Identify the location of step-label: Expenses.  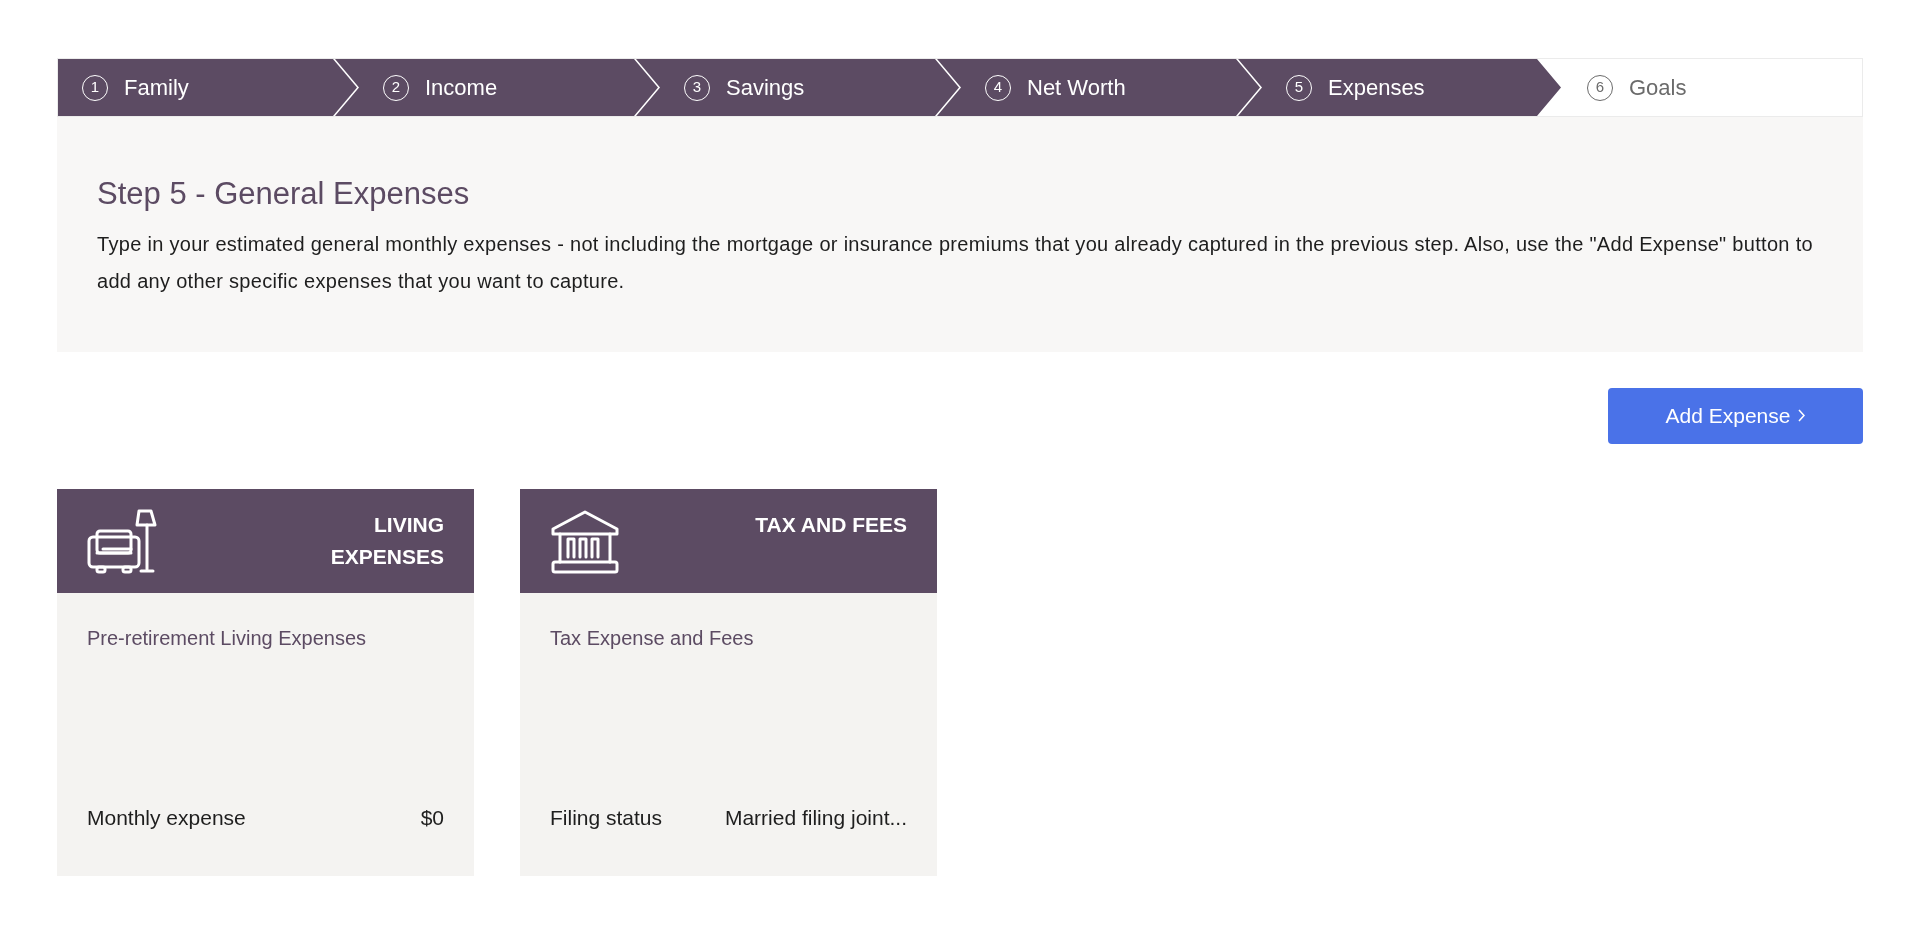
(1376, 88).